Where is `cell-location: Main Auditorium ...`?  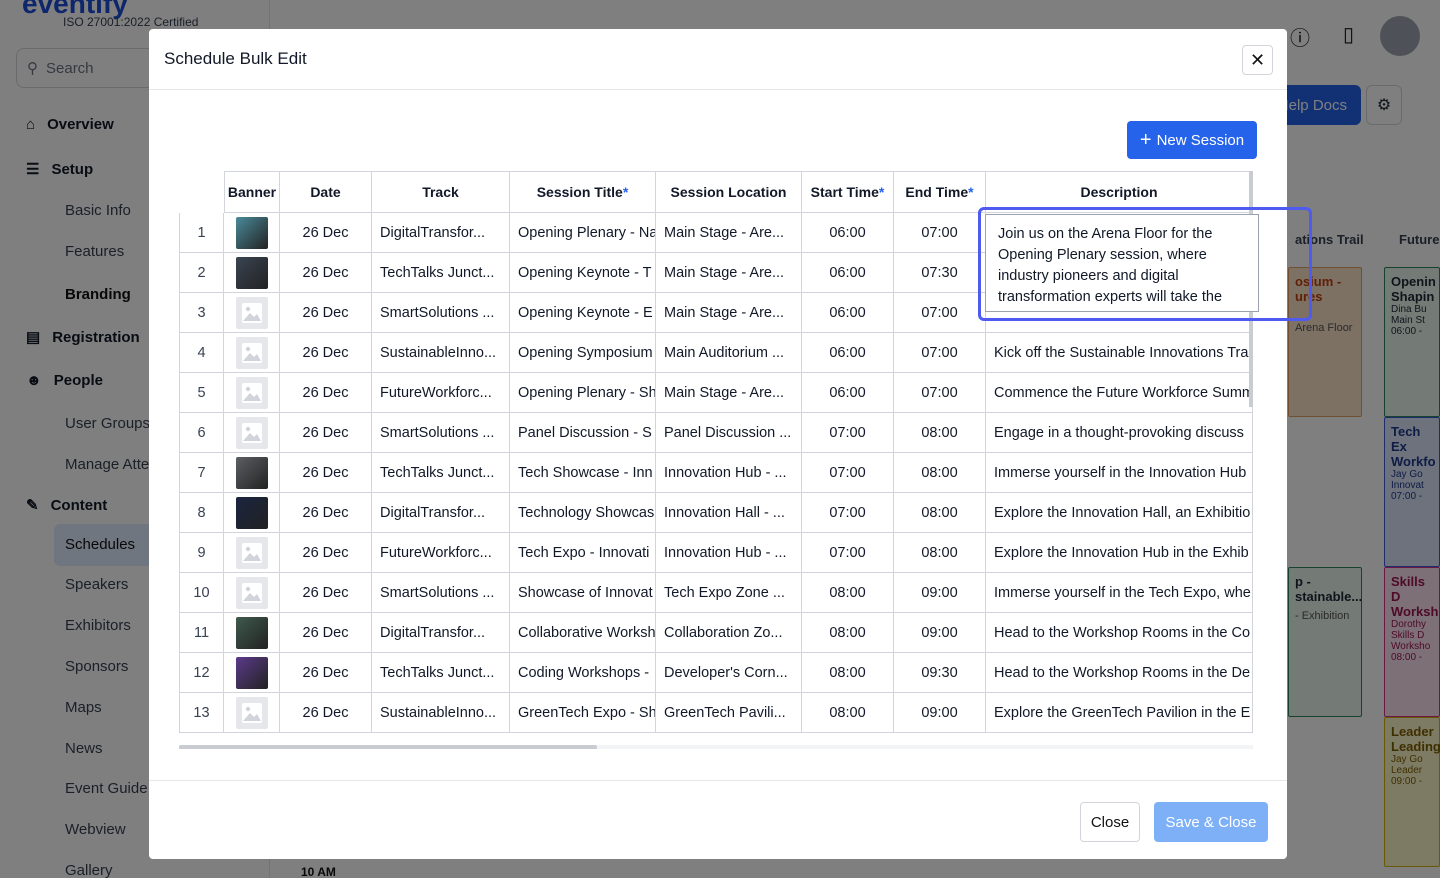 cell-location: Main Auditorium ... is located at coordinates (729, 353).